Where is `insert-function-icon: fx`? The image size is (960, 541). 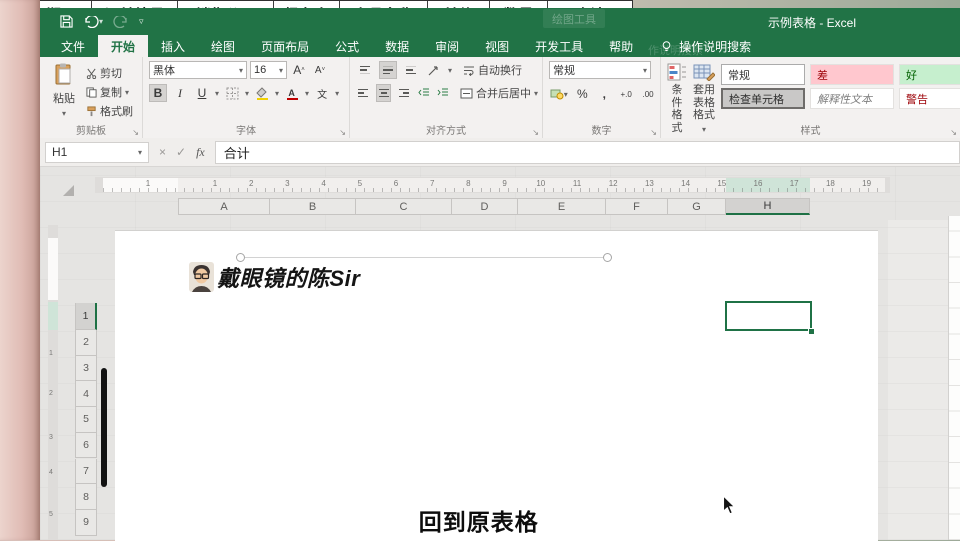
insert-function-icon: fx is located at coordinates (200, 152).